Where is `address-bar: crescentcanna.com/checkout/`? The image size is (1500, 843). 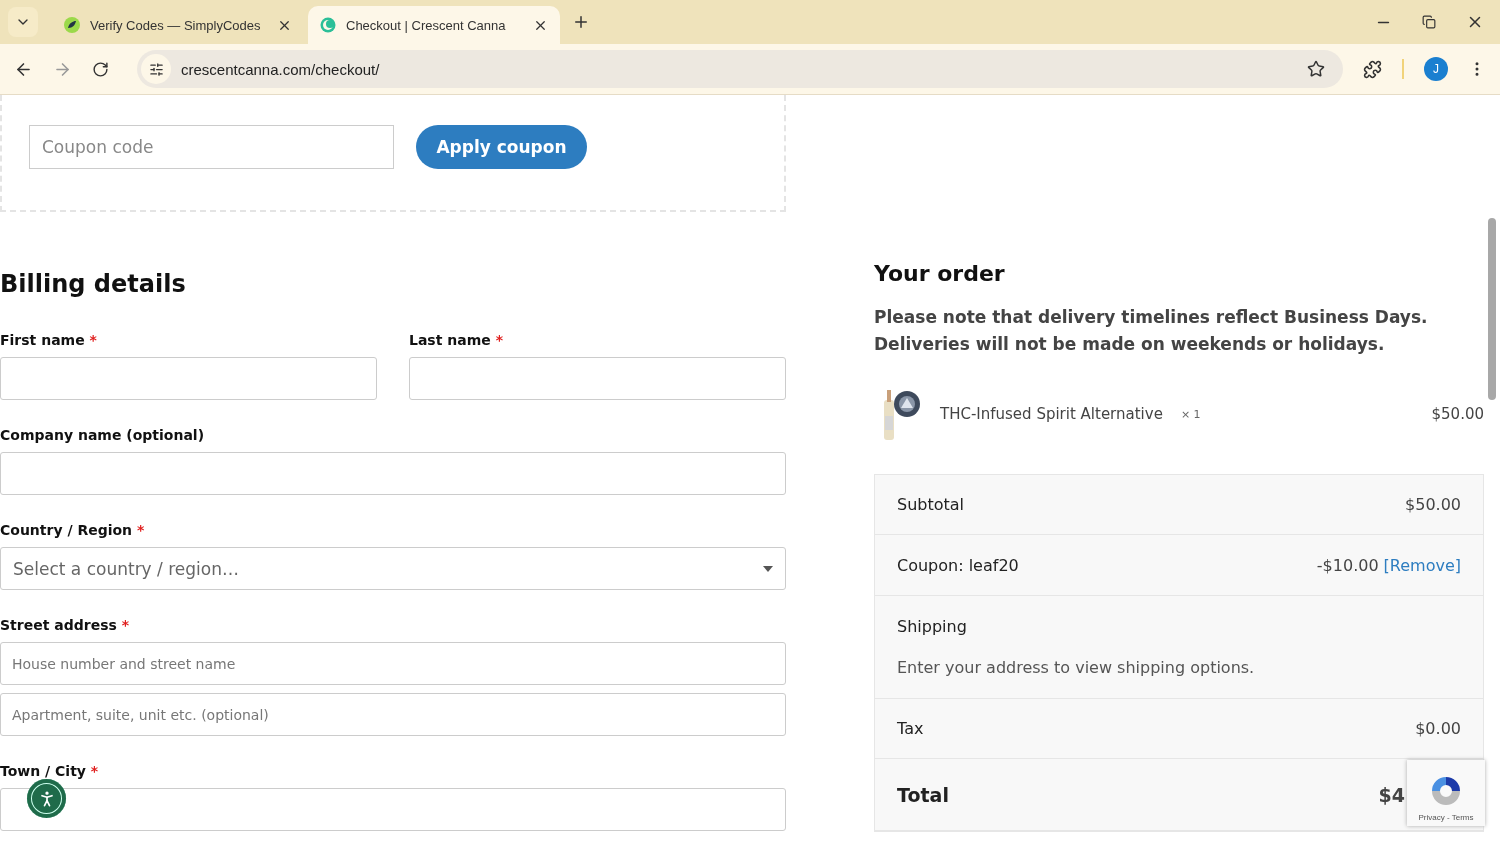
address-bar: crescentcanna.com/checkout/ is located at coordinates (740, 69).